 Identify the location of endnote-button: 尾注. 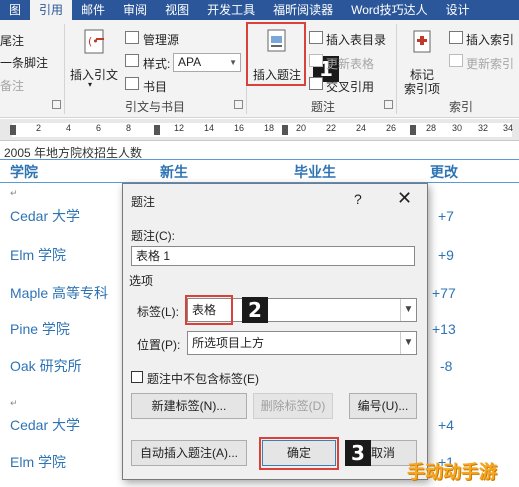
(12, 40).